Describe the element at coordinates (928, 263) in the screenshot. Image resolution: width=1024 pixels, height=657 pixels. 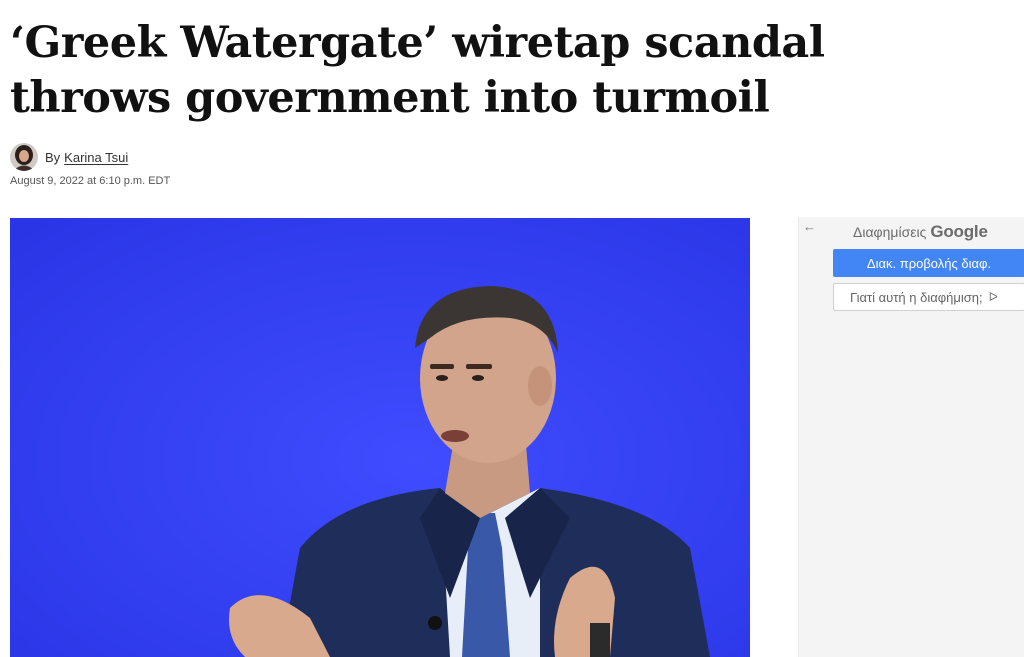
I see `stop-seeing-ad-button: Διακ. προβολής διαφ.` at that location.